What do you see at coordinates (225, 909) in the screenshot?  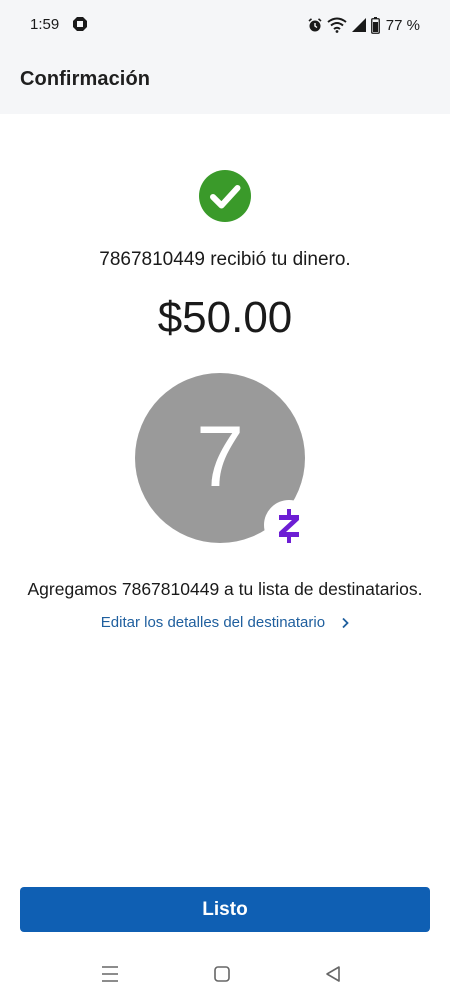 I see `done-button: Listo` at bounding box center [225, 909].